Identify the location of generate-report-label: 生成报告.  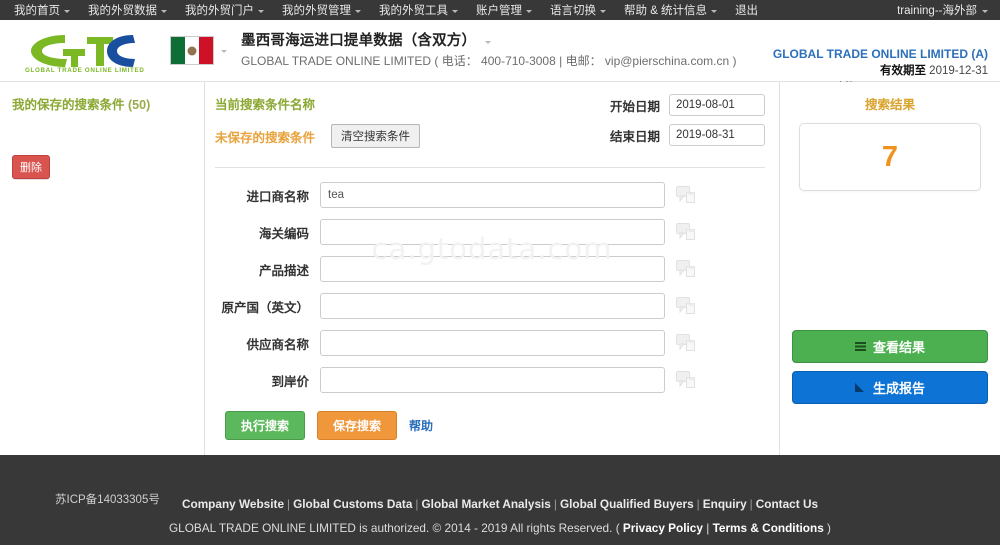
(898, 388).